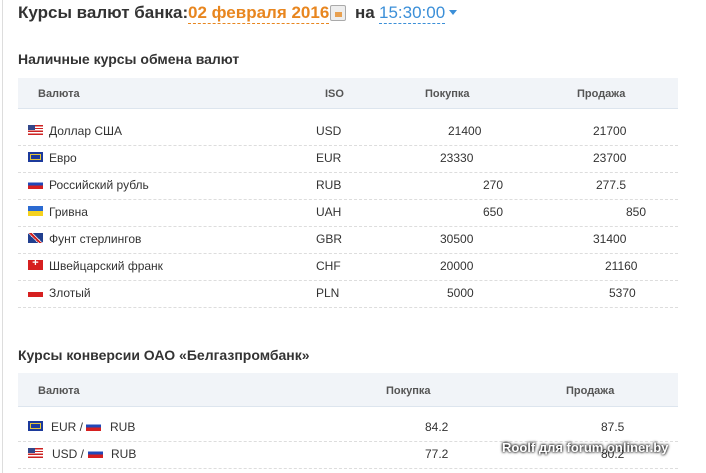 The height and width of the screenshot is (473, 706). Describe the element at coordinates (460, 293) in the screenshot. I see `buy-rate: 5000` at that location.